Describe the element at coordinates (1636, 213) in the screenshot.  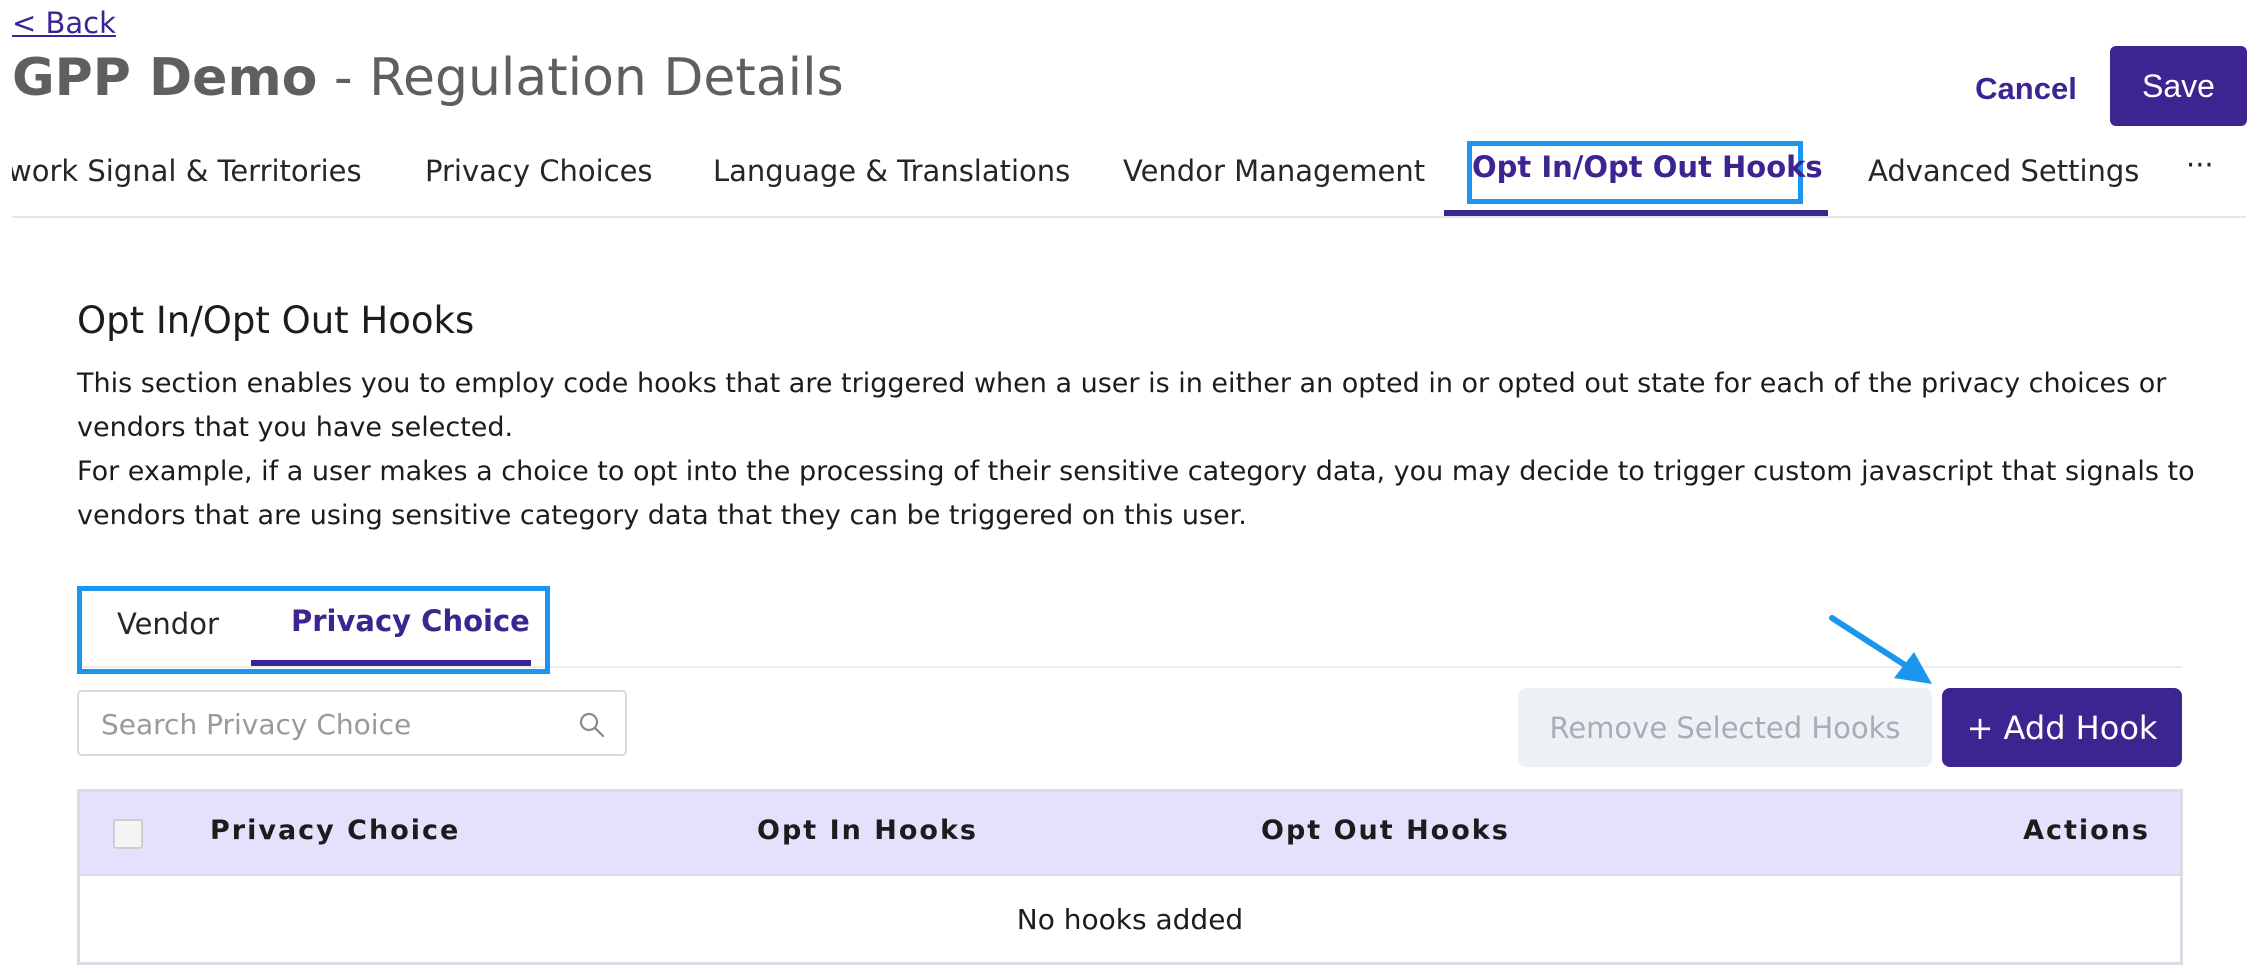
I see `active-tab-indicator` at that location.